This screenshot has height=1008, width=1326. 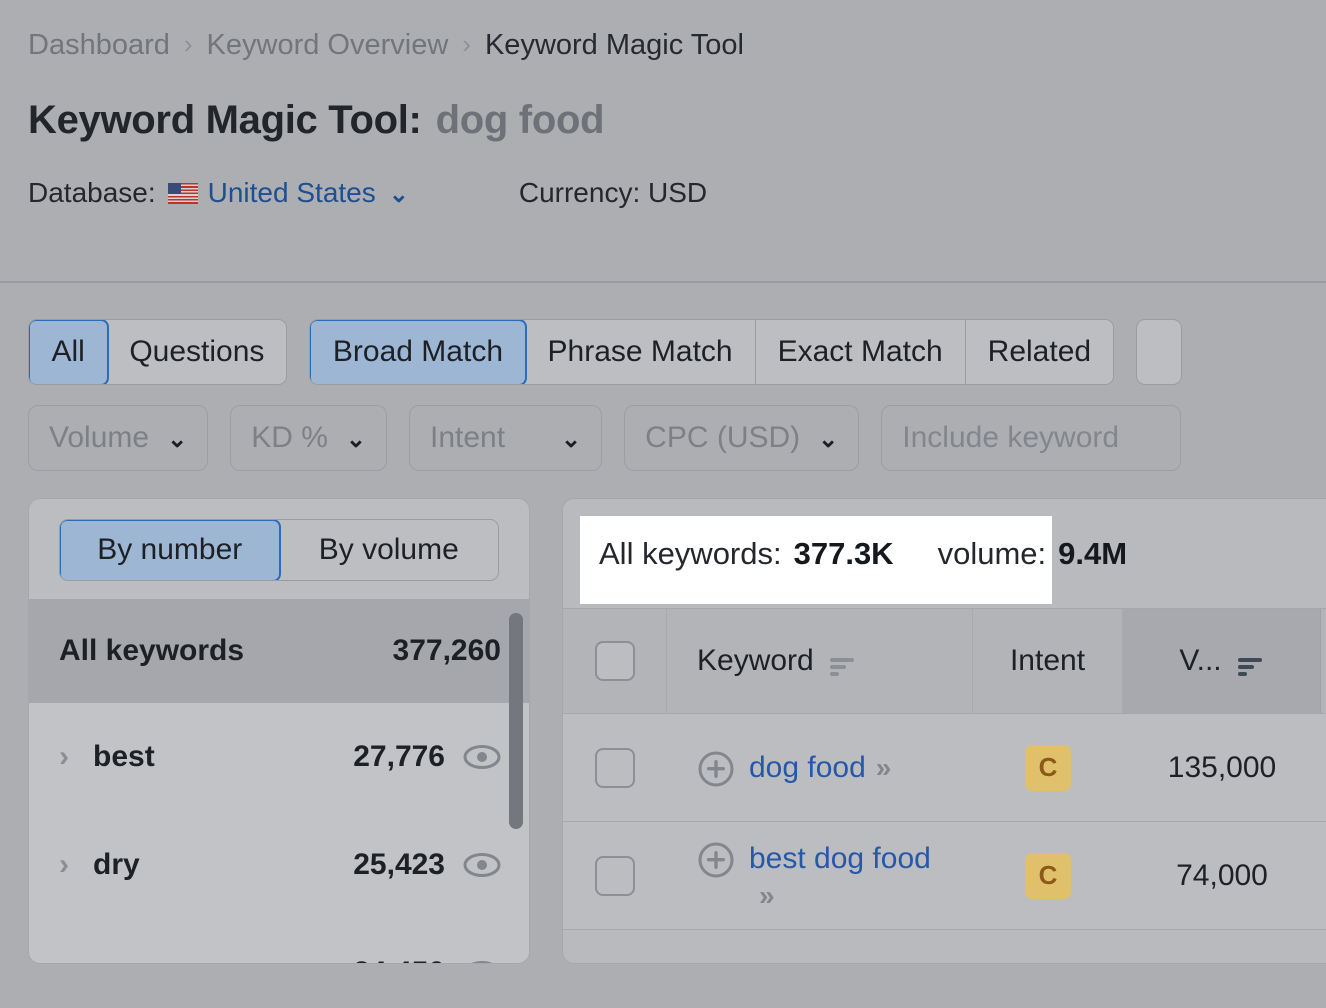 What do you see at coordinates (820, 661) in the screenshot?
I see `header-keyword: Keyword` at bounding box center [820, 661].